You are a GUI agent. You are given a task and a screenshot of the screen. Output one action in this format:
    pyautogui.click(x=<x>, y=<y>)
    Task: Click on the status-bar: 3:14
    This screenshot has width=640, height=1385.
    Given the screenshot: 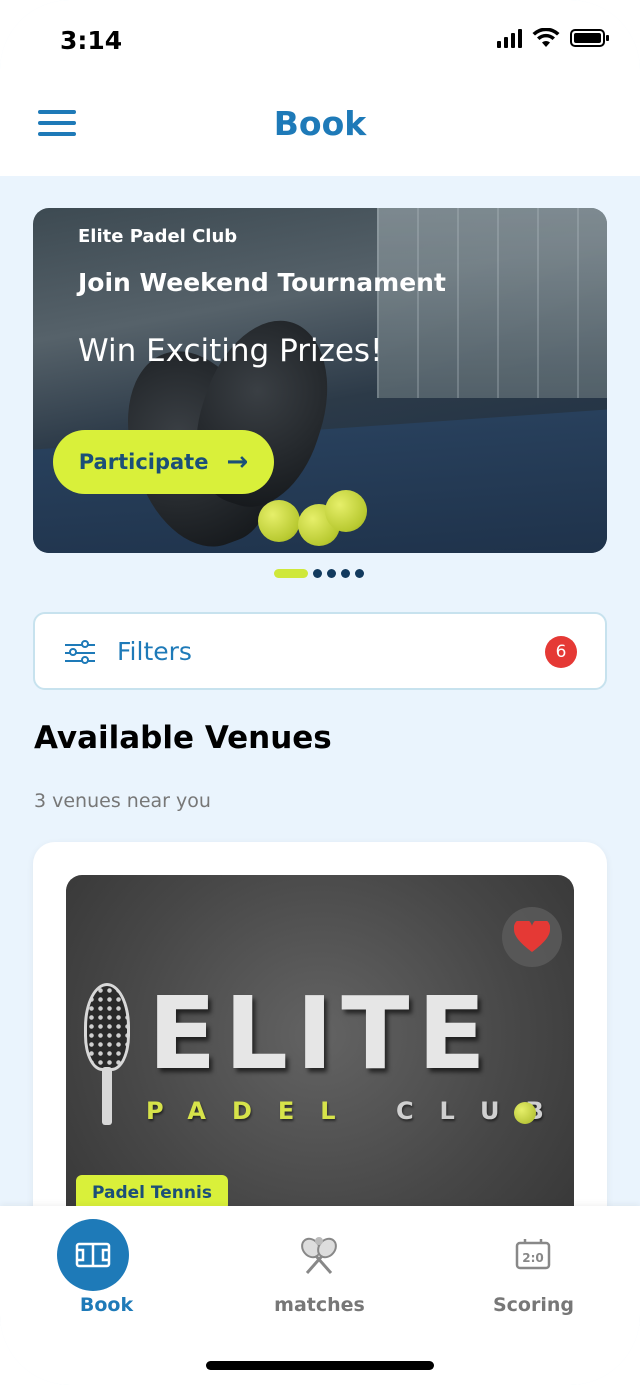 What is the action you would take?
    pyautogui.click(x=320, y=40)
    